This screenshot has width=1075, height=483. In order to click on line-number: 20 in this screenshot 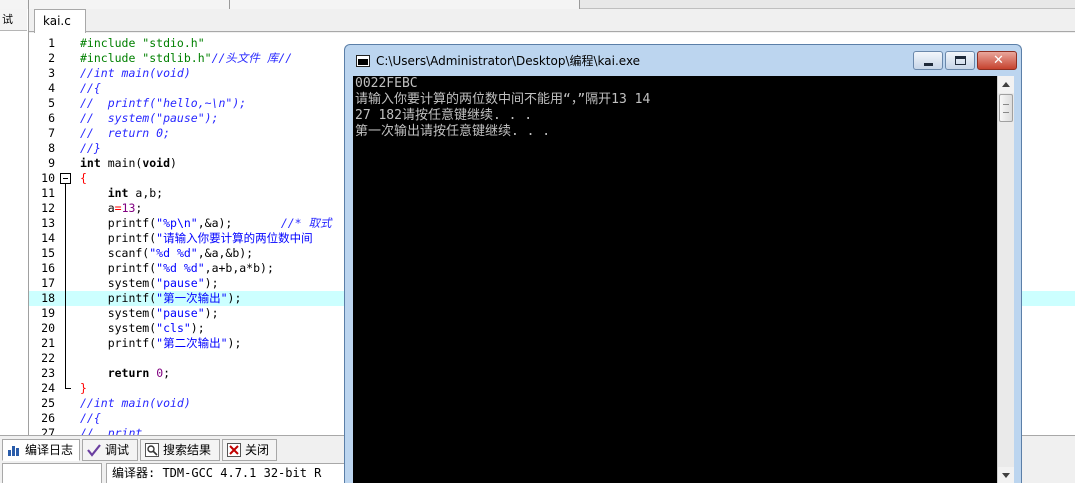, I will do `click(48, 328)`.